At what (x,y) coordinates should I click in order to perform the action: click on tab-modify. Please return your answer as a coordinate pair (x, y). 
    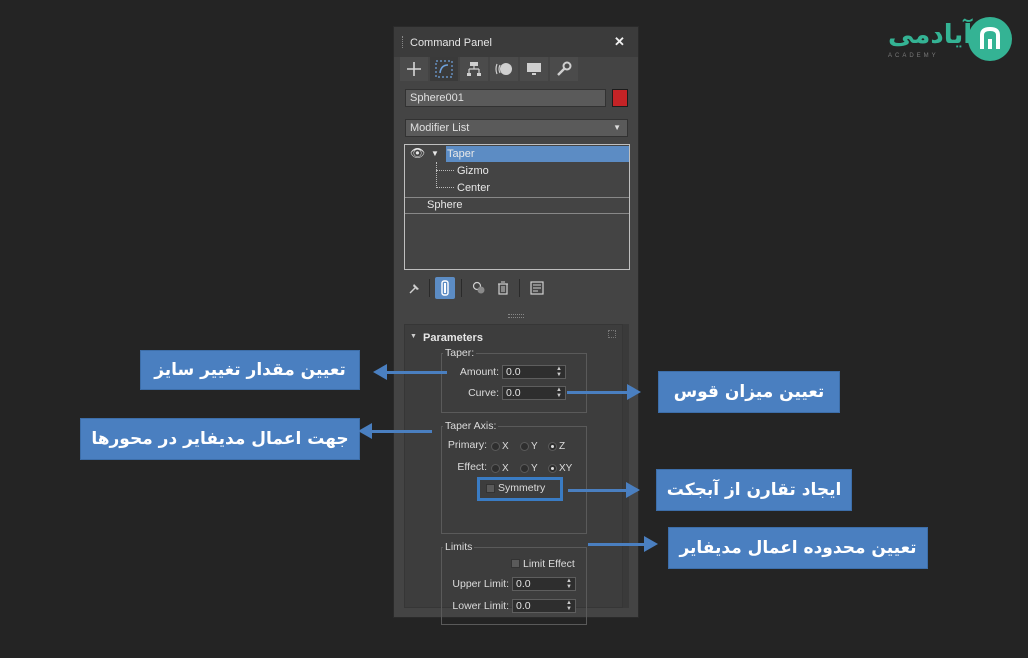
    Looking at the image, I should click on (444, 69).